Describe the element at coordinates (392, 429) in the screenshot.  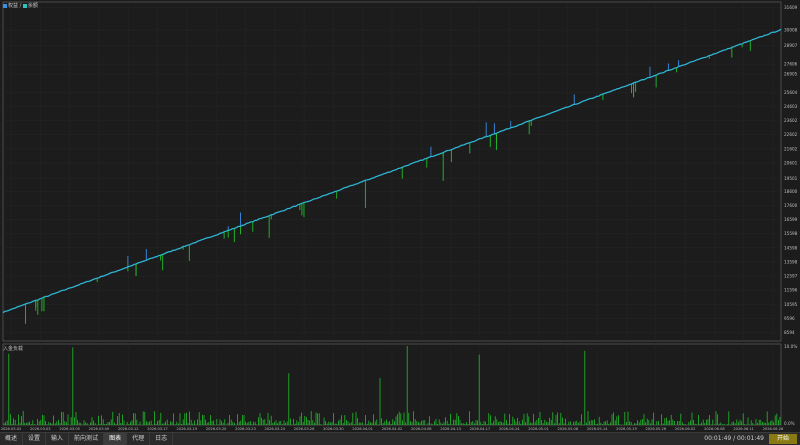
I see `x-tick-label: 2026.04.02` at that location.